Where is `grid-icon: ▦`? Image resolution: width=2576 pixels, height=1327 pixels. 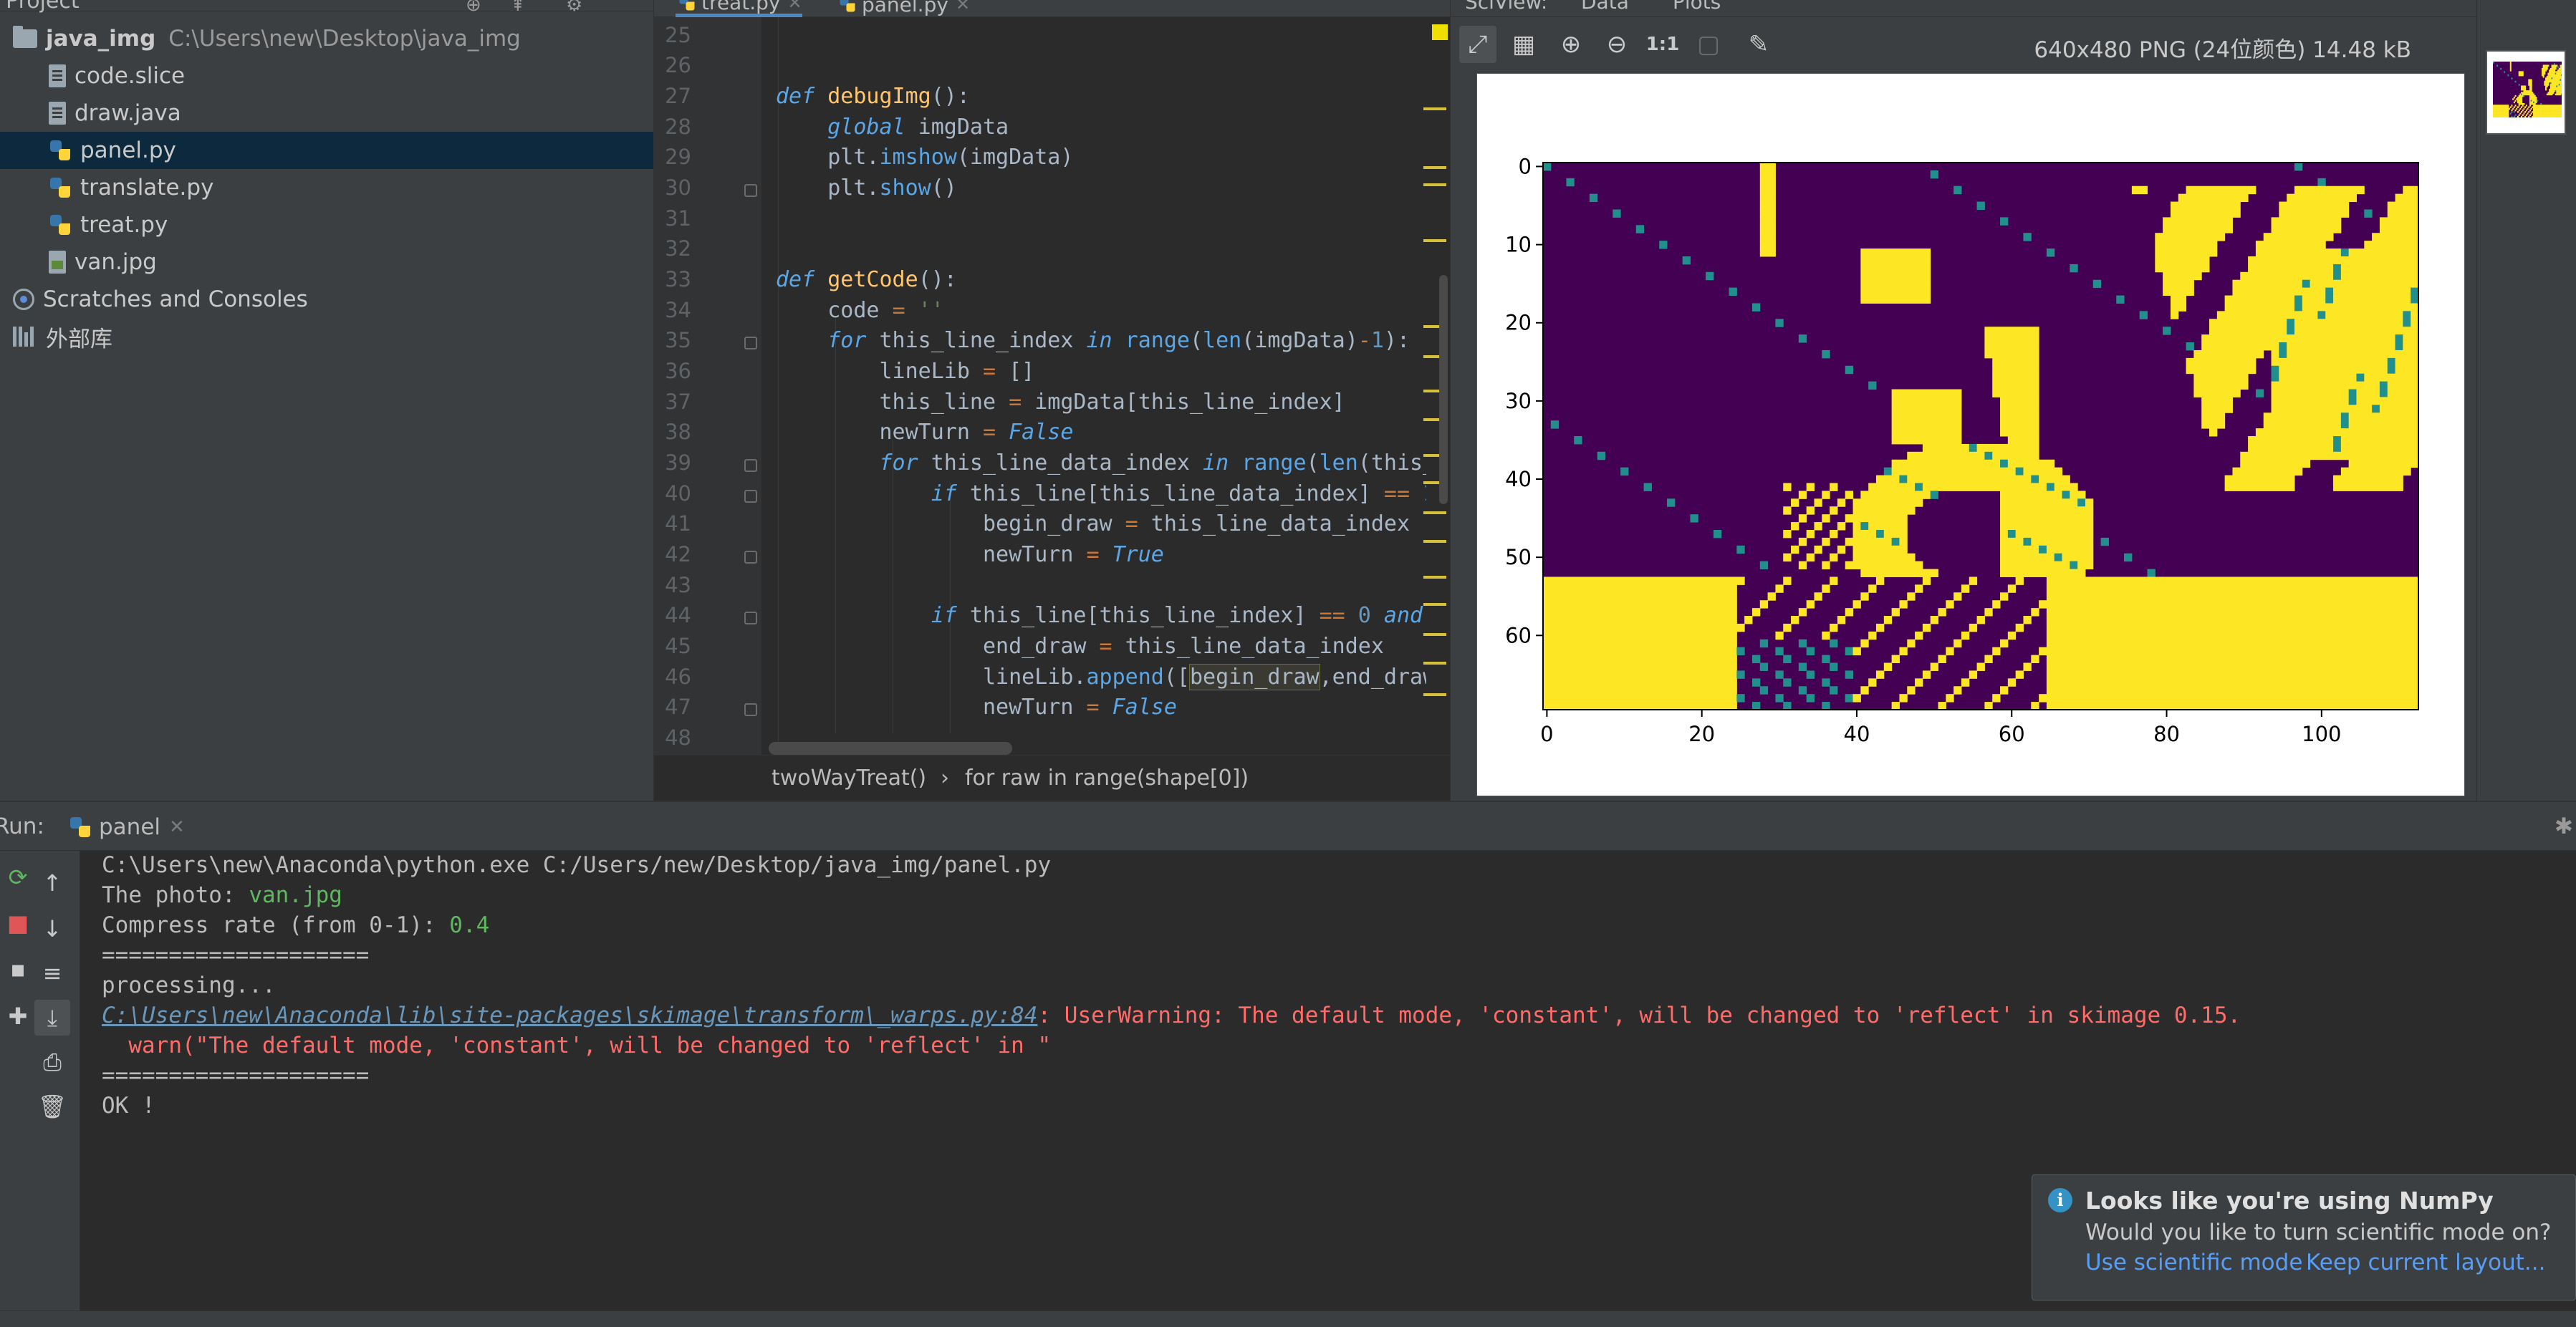 grid-icon: ▦ is located at coordinates (1523, 44).